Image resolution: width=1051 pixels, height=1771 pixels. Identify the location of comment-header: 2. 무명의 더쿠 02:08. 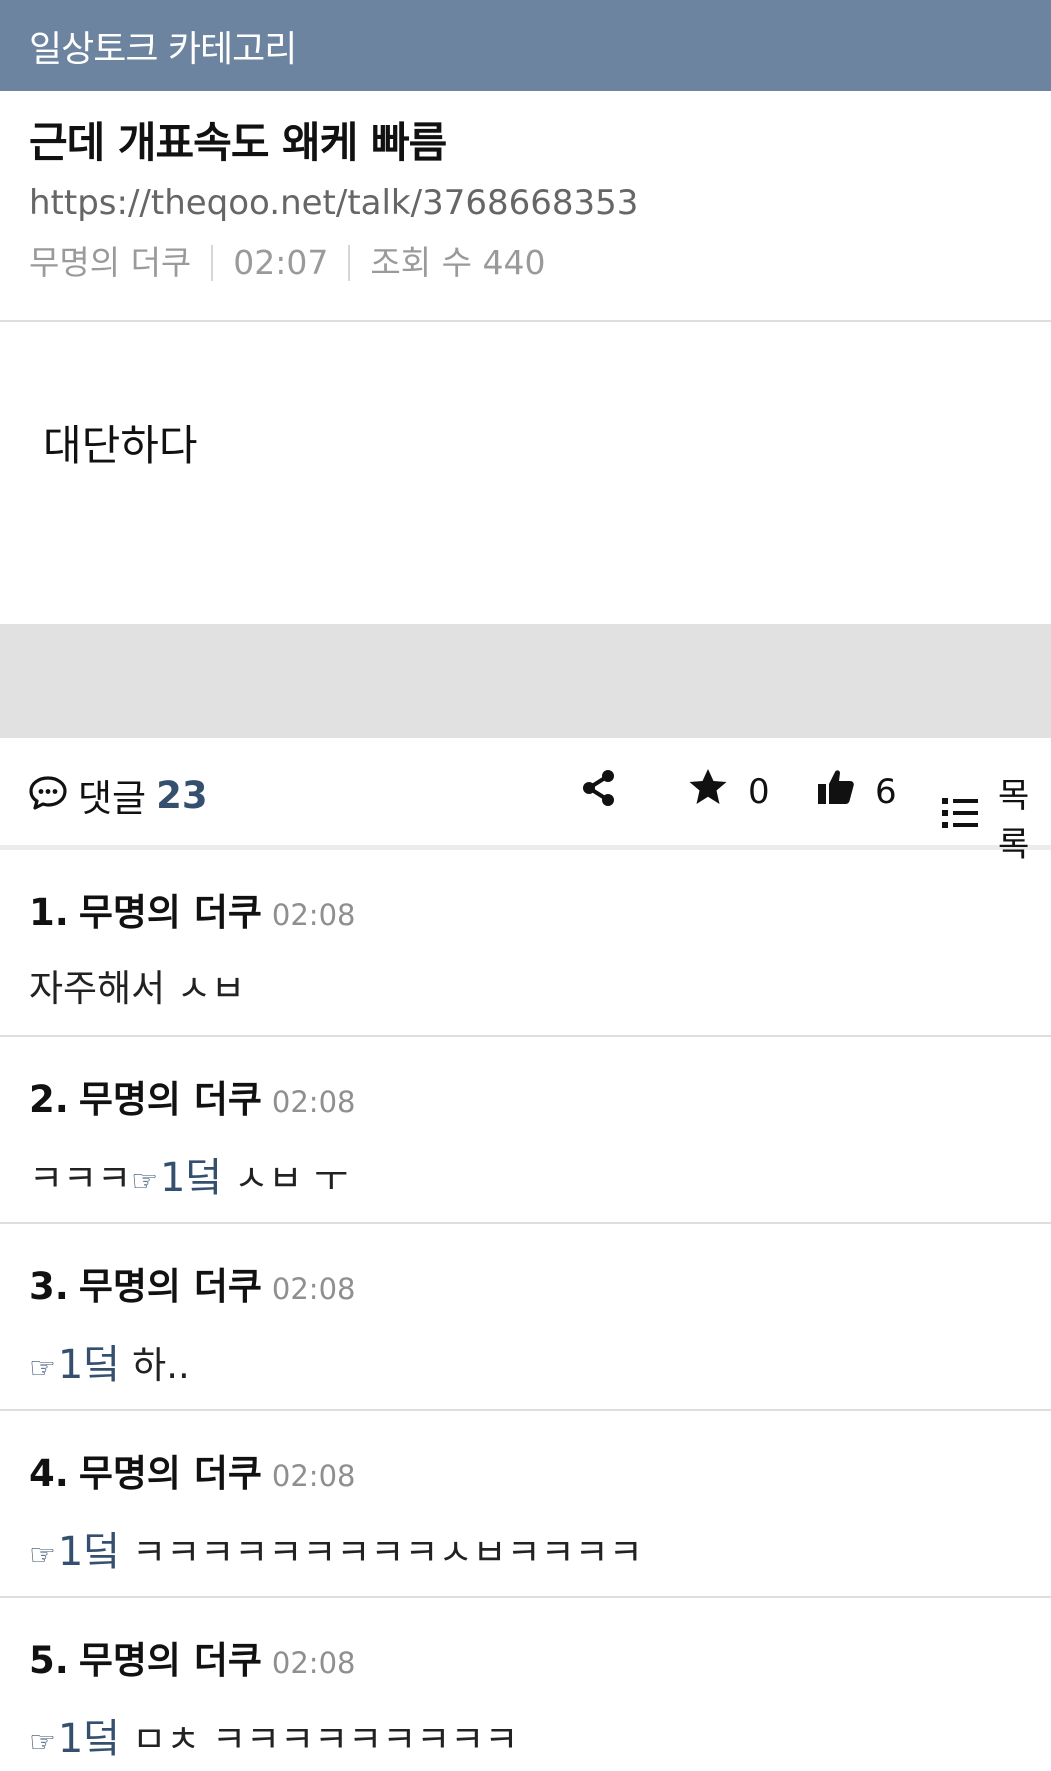
(540, 1096).